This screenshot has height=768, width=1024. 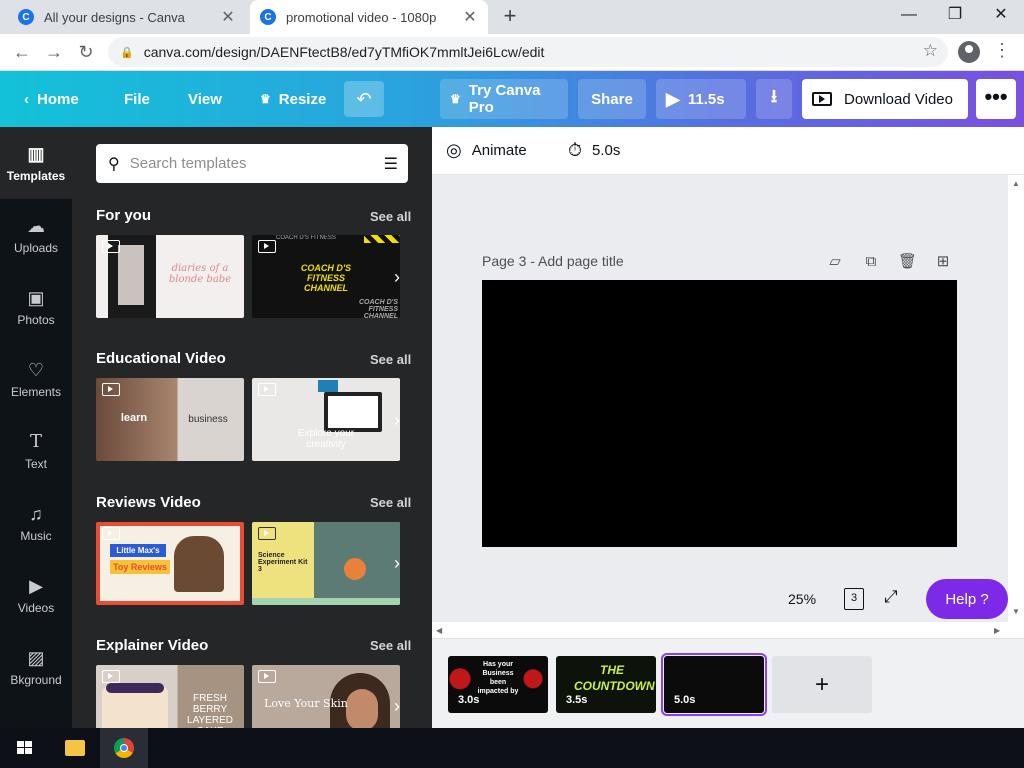 I want to click on template-thumb-toy-reviews: Little Max's Toy Reviews, so click(x=170, y=563).